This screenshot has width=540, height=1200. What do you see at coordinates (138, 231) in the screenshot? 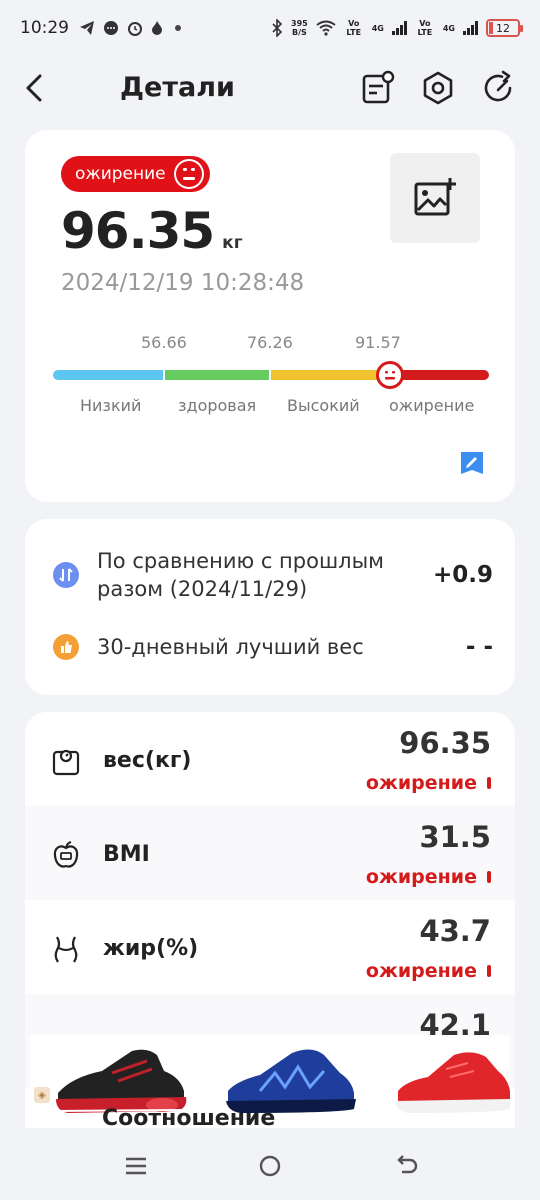
I see `weight-value: 96.35` at bounding box center [138, 231].